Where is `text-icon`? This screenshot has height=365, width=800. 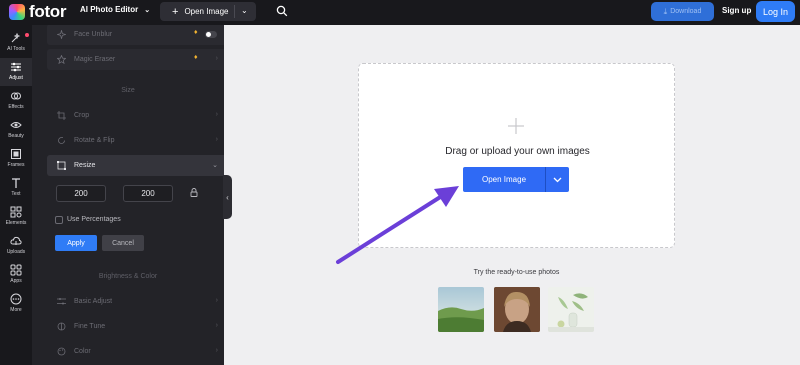 text-icon is located at coordinates (16, 183).